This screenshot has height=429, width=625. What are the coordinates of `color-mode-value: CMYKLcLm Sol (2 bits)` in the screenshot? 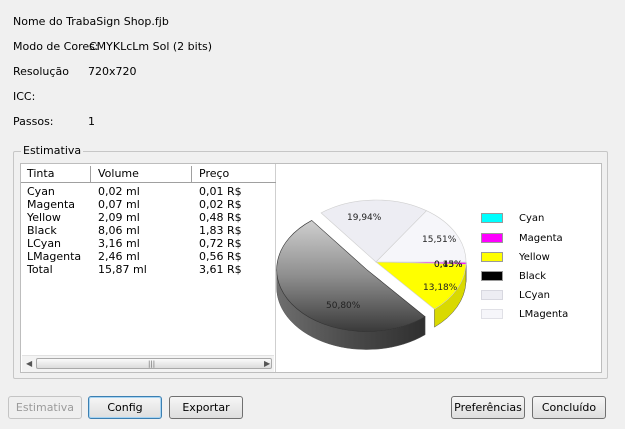 It's located at (151, 46).